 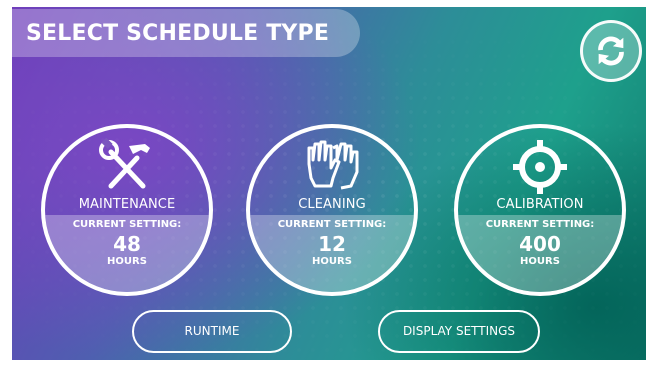 I want to click on crosshair-icon, so click(x=540, y=167).